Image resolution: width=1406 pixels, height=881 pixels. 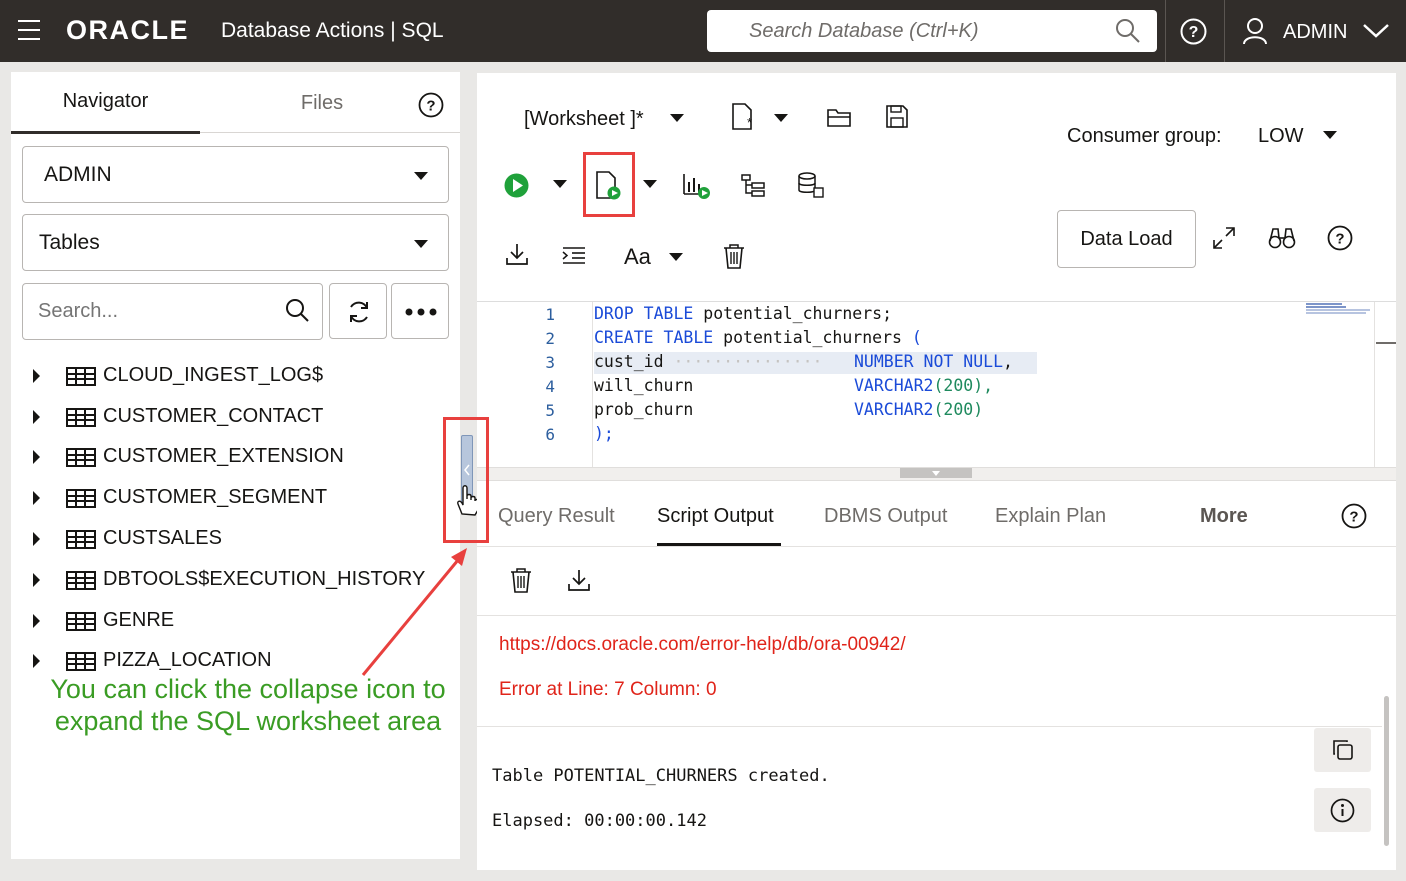 What do you see at coordinates (840, 117) in the screenshot?
I see `open-folder-icon` at bounding box center [840, 117].